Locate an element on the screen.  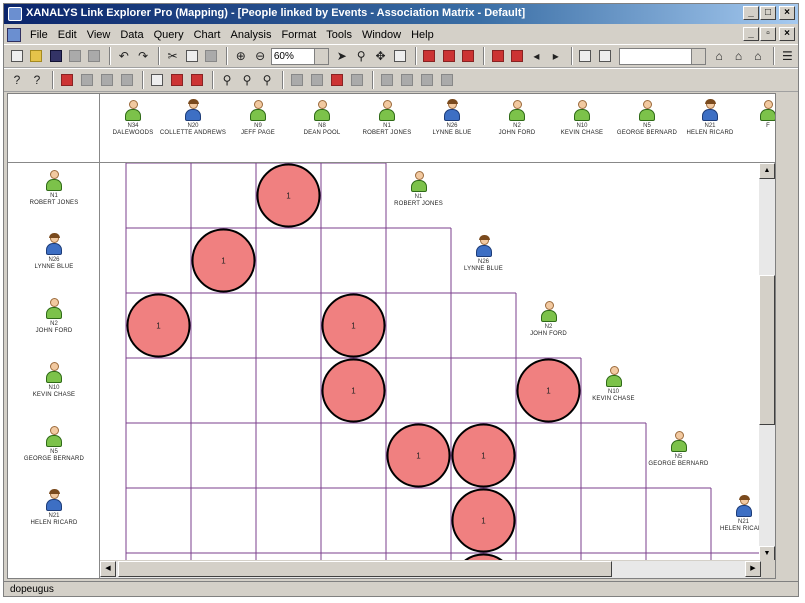
hierarchy-button-1: ⌂ is located at coordinates (718, 56).